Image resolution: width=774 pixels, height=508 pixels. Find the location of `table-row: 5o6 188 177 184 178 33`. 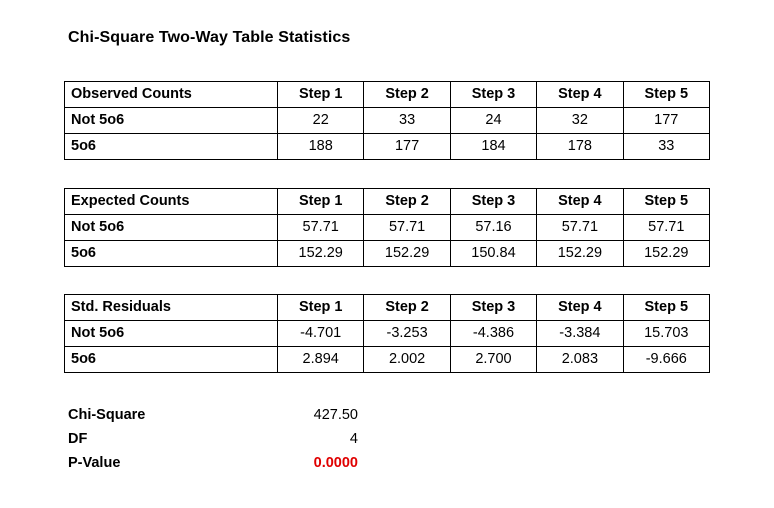

table-row: 5o6 188 177 184 178 33 is located at coordinates (387, 146).